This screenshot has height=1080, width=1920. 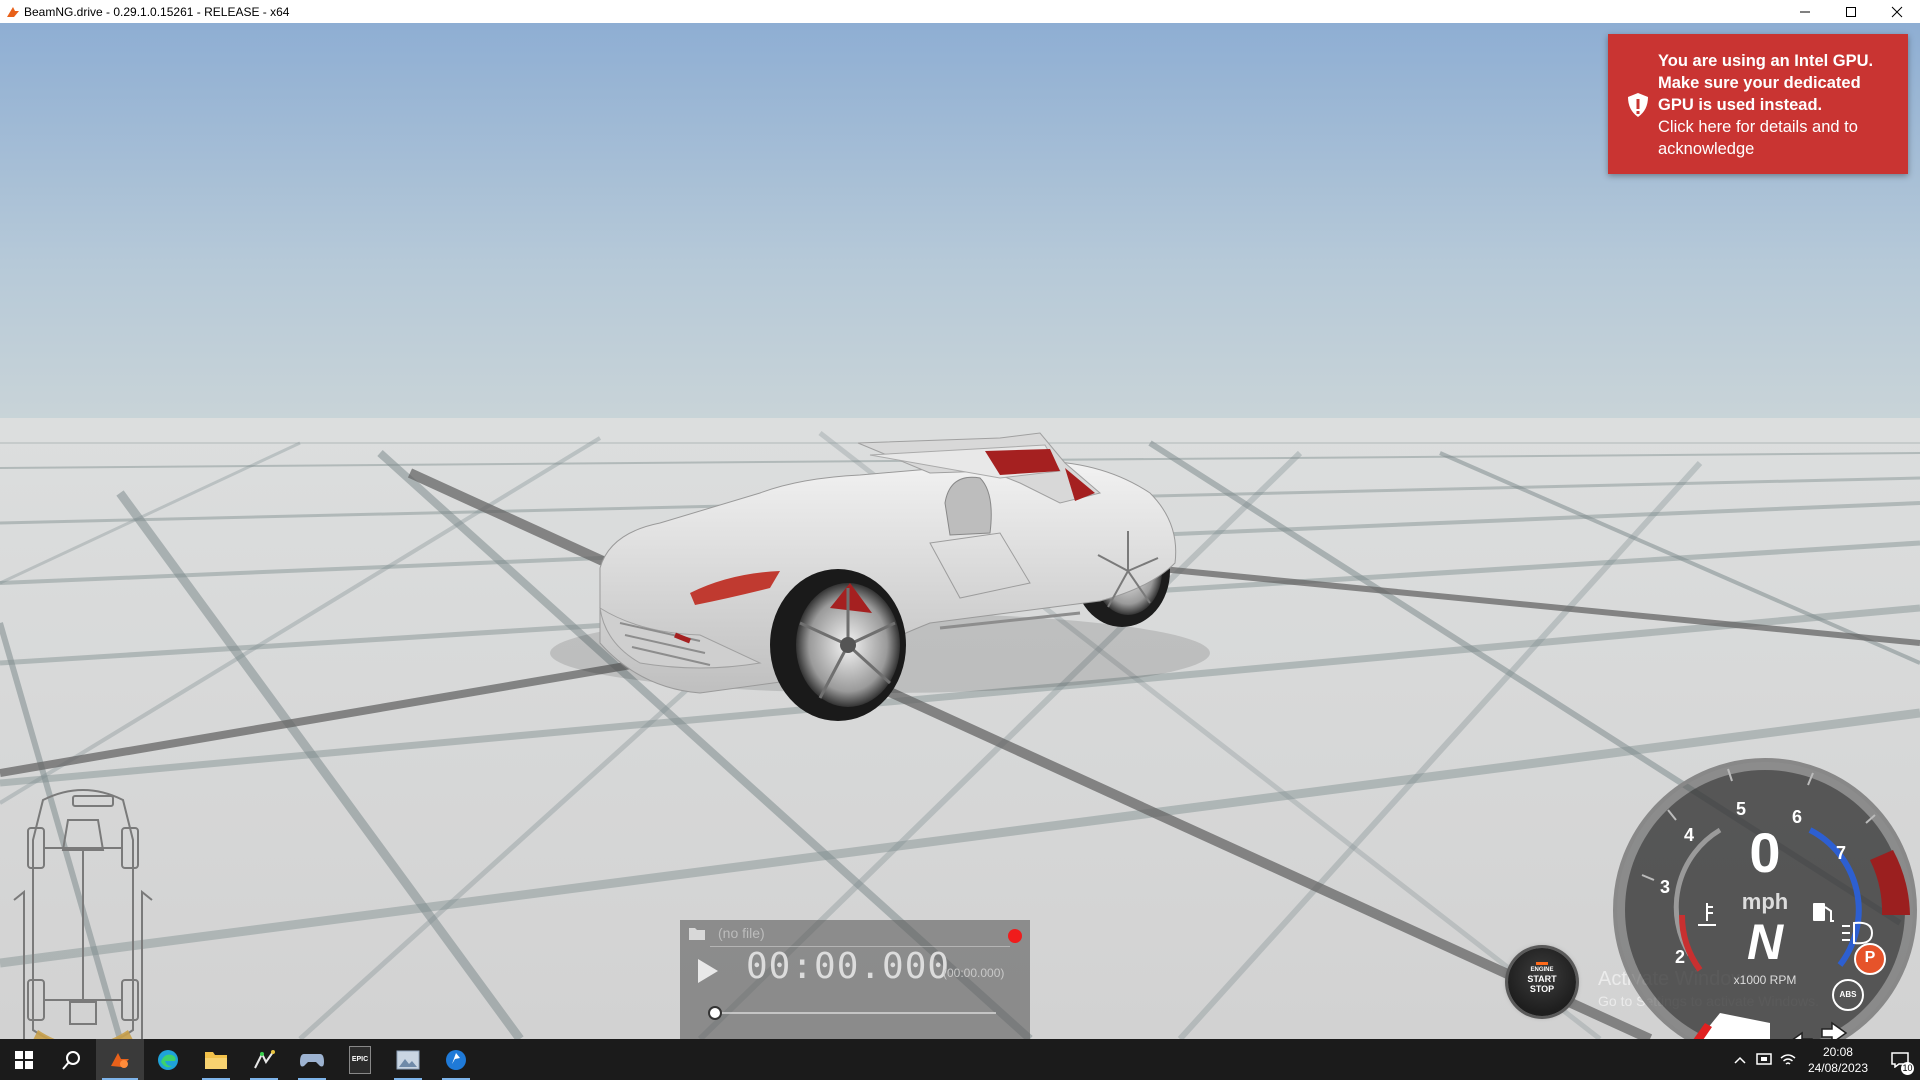 I want to click on maximize-button, so click(x=1851, y=11).